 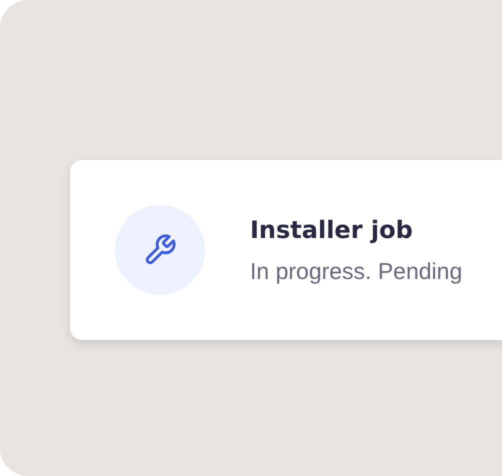 What do you see at coordinates (356, 271) in the screenshot?
I see `job-status: In progress. Pending` at bounding box center [356, 271].